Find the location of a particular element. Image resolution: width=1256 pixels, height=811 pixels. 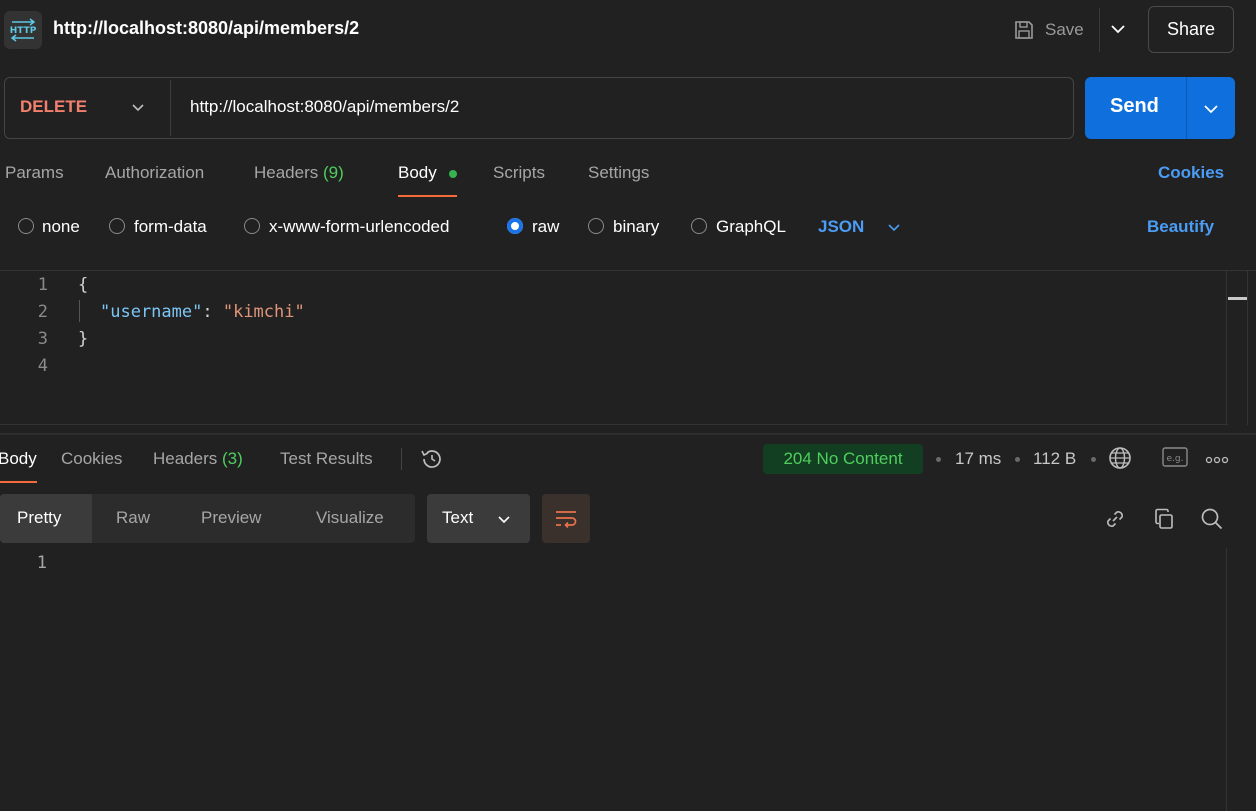

code-open-brace: { is located at coordinates (83, 285).